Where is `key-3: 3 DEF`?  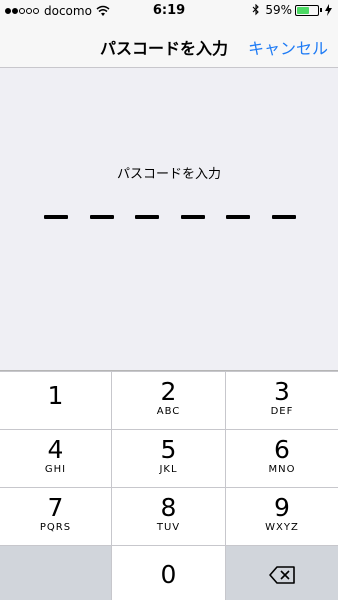 key-3: 3 DEF is located at coordinates (282, 400).